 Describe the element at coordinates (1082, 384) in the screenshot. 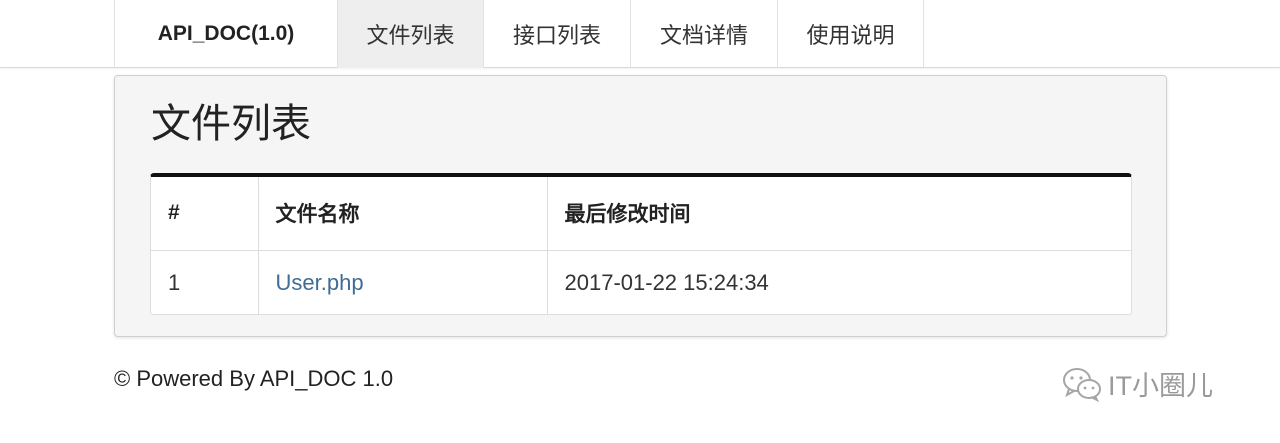

I see `wechat-icon` at that location.